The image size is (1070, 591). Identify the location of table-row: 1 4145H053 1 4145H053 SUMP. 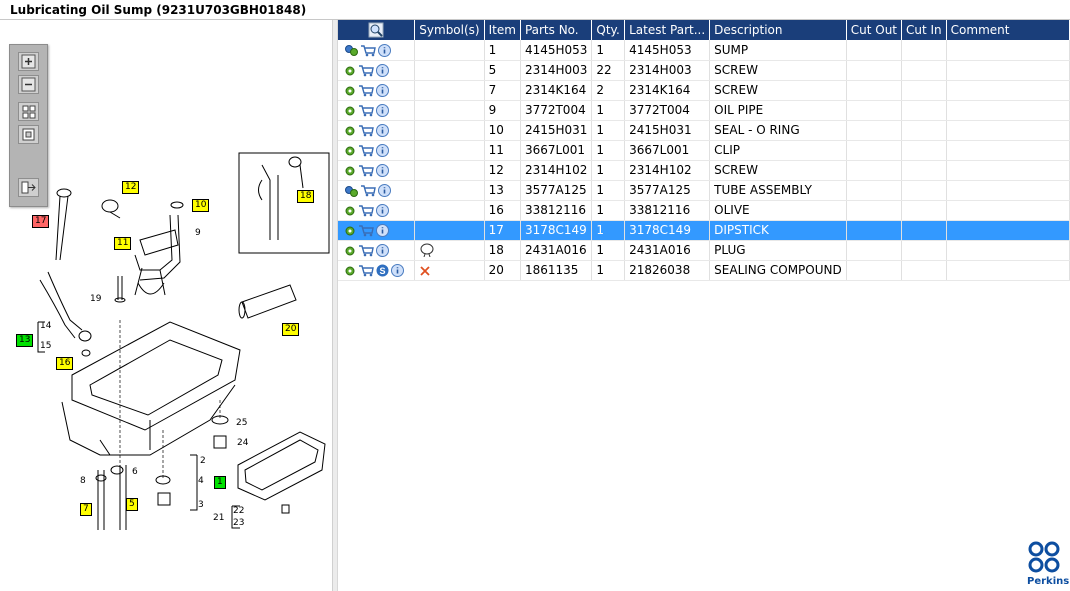
(704, 50).